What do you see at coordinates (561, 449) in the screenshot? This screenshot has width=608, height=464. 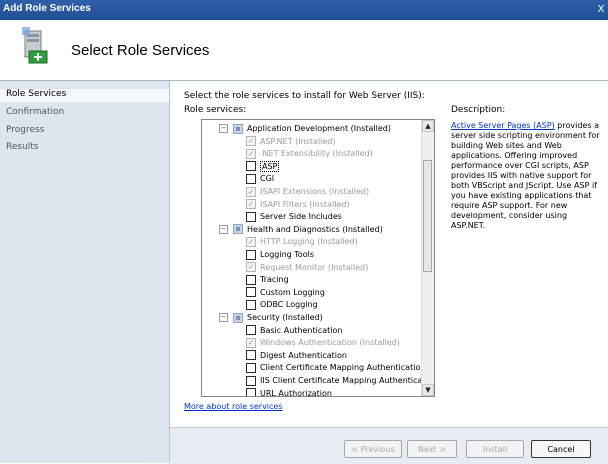 I see `cancel-button: Cancel` at bounding box center [561, 449].